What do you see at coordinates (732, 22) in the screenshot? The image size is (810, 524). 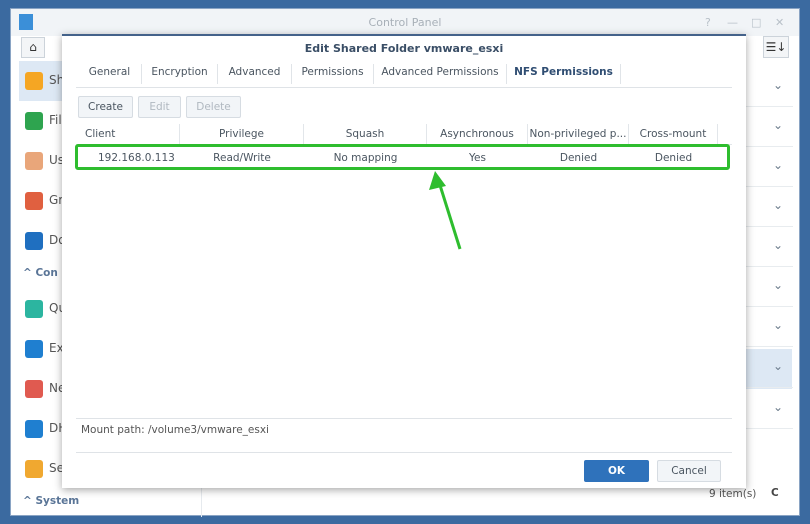 I see `minimize-button: —` at bounding box center [732, 22].